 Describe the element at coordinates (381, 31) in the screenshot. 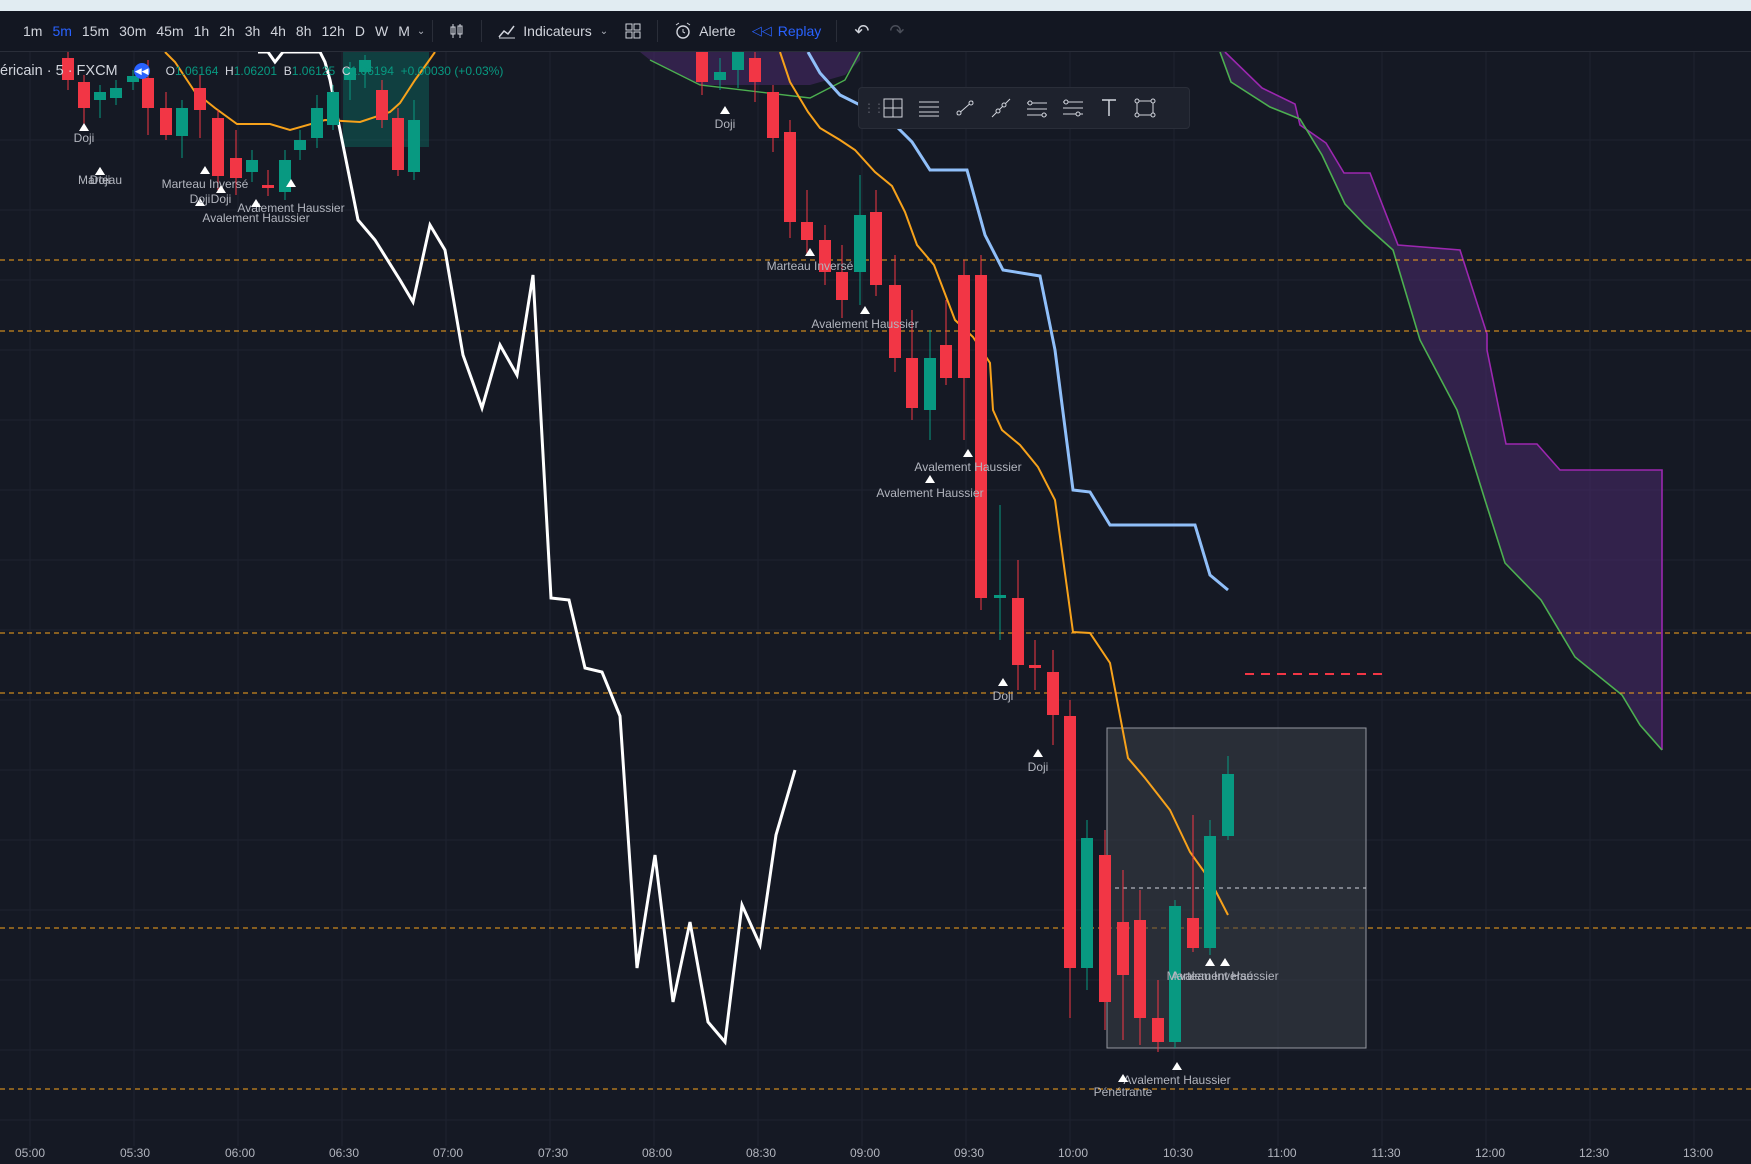

I see `timeframe-W: W` at that location.